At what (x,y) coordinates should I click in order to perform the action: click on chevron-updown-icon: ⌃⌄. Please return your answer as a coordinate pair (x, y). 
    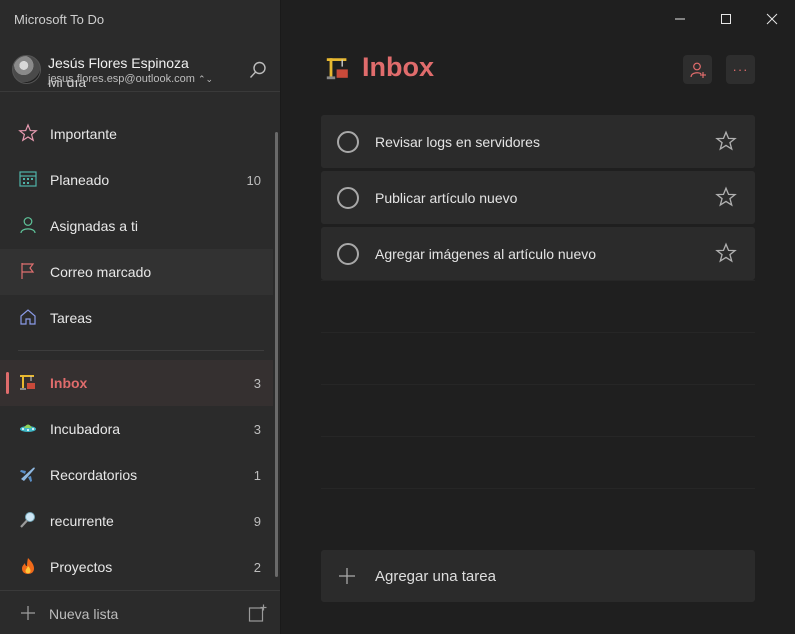
    Looking at the image, I should click on (205, 79).